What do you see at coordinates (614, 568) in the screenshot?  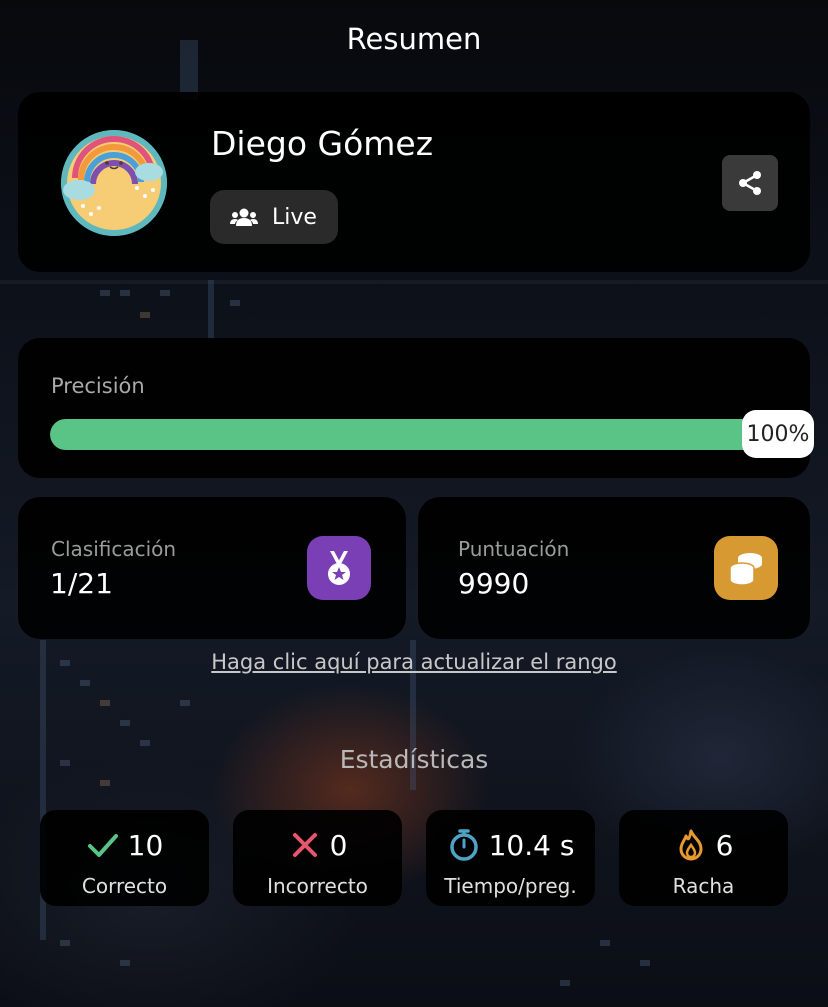 I see `score-card: Puntuación 9990` at bounding box center [614, 568].